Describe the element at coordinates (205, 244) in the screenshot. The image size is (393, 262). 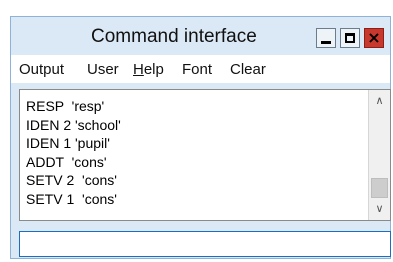
I see `command-input` at that location.